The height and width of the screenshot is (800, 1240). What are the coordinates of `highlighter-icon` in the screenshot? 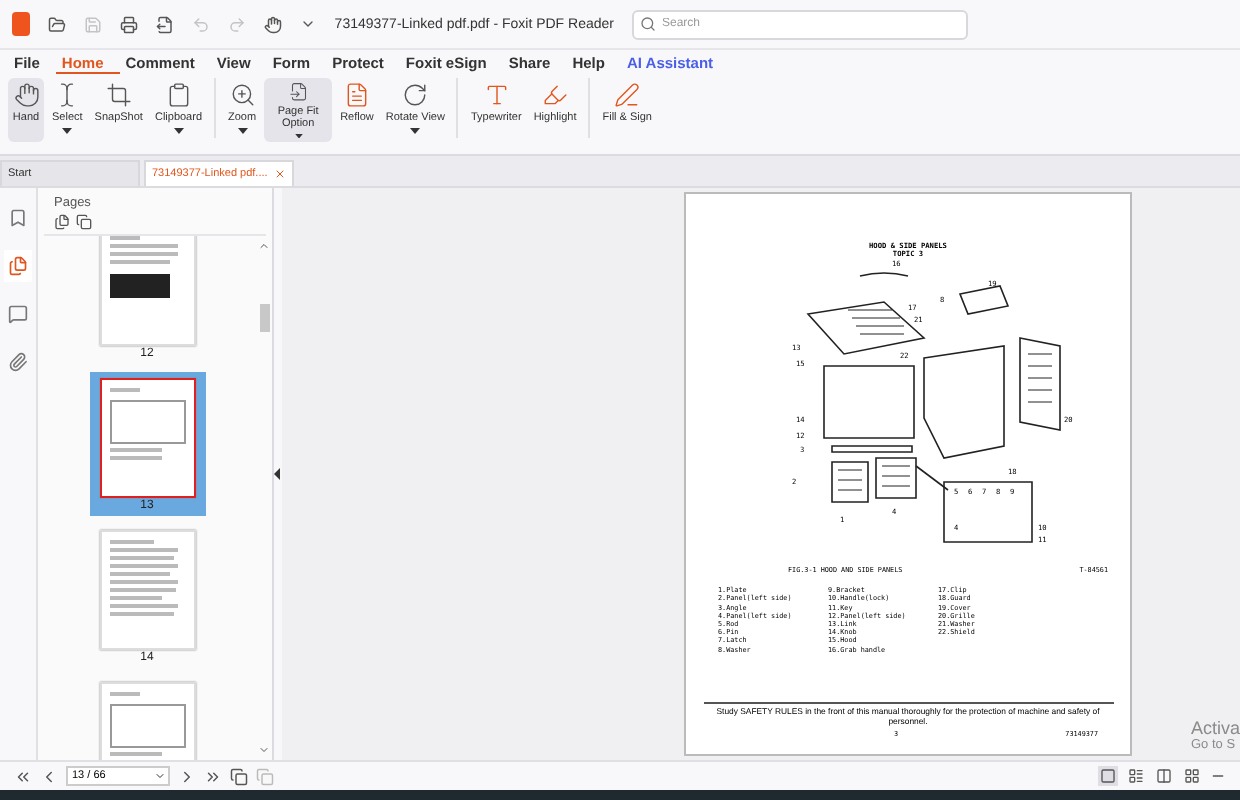 It's located at (555, 95).